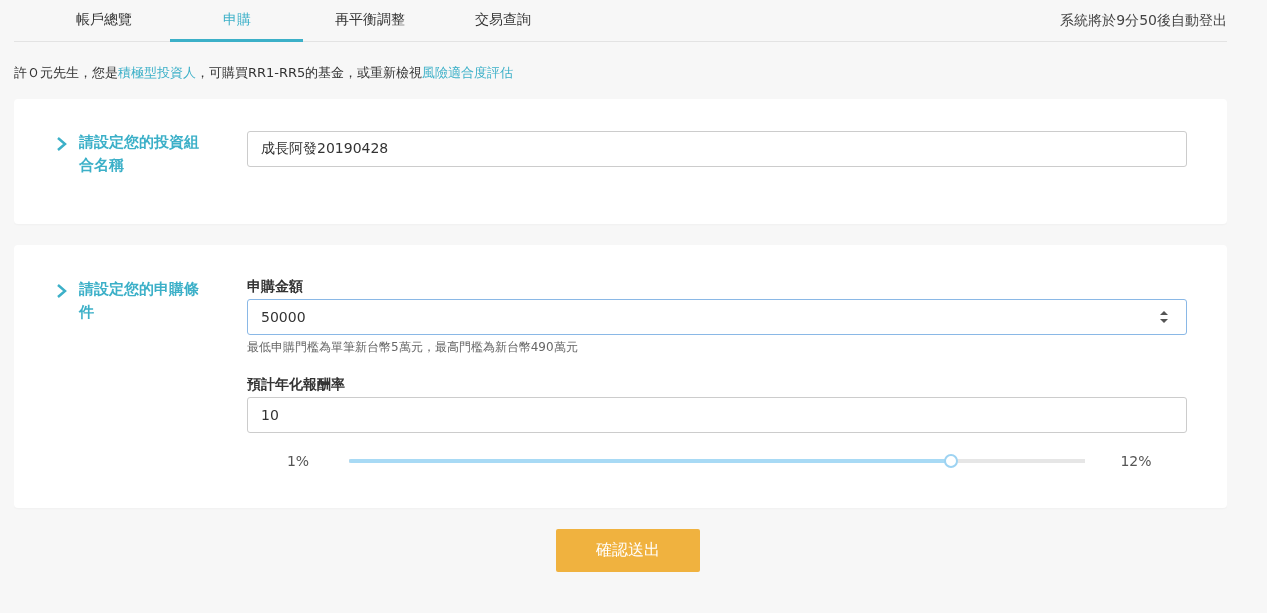 The width and height of the screenshot is (1267, 613). What do you see at coordinates (1143, 20) in the screenshot?
I see `logout-notice: 系統將於9分50後自動登出` at bounding box center [1143, 20].